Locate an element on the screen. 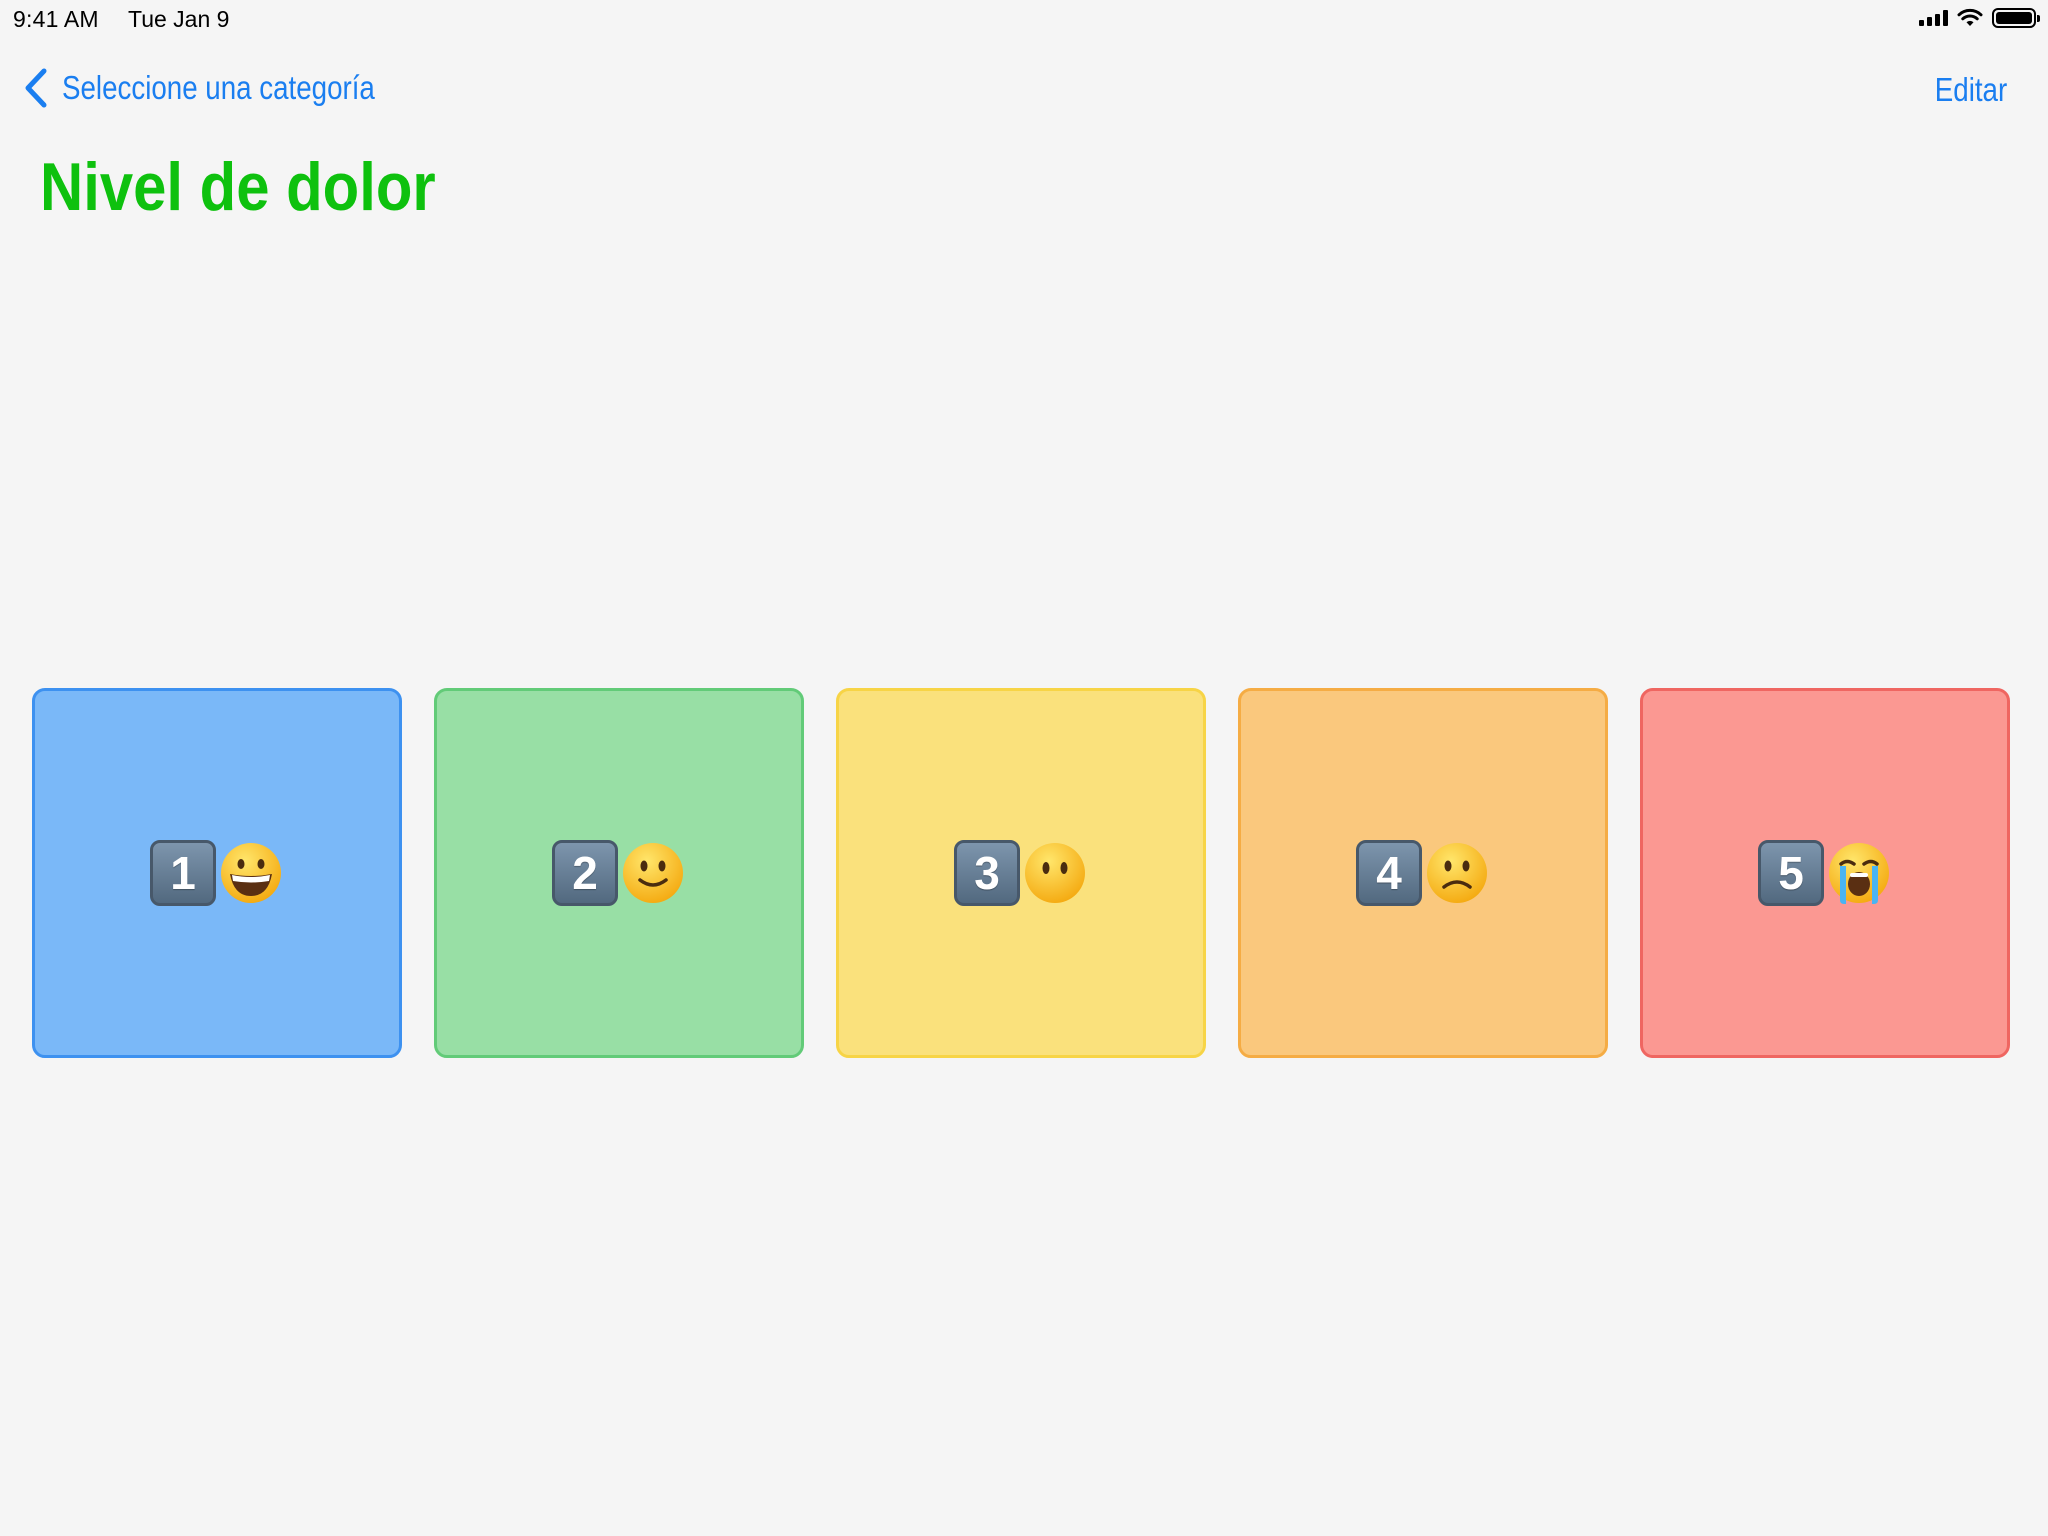 Image resolution: width=2048 pixels, height=1536 pixels. status-icons is located at coordinates (1979, 18).